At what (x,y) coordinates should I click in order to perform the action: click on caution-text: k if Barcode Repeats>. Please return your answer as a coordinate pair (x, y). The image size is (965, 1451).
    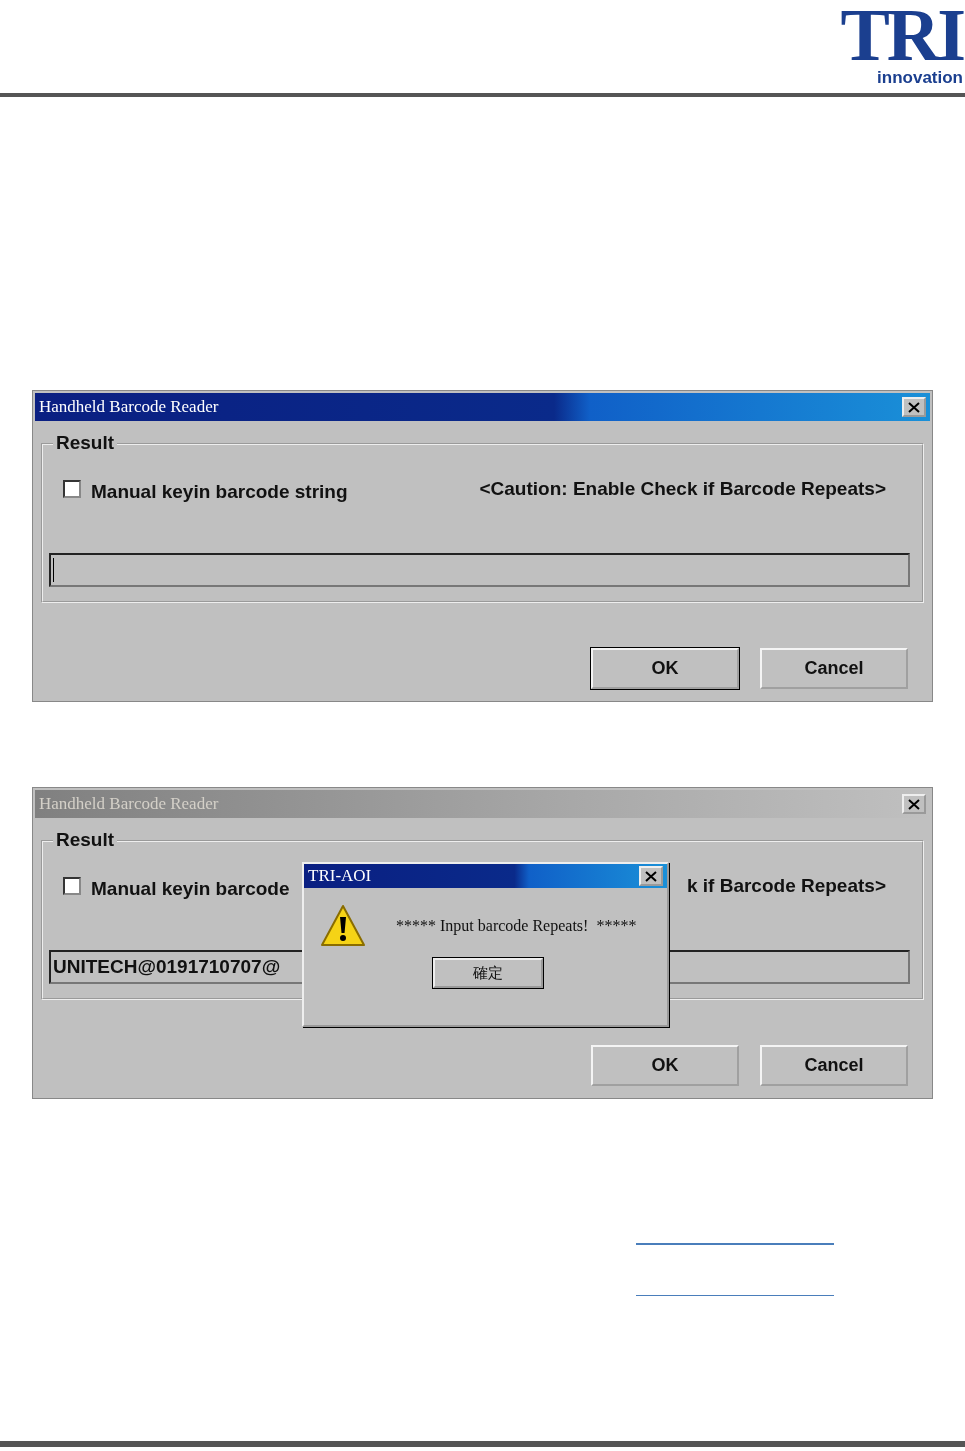
    Looking at the image, I should click on (786, 886).